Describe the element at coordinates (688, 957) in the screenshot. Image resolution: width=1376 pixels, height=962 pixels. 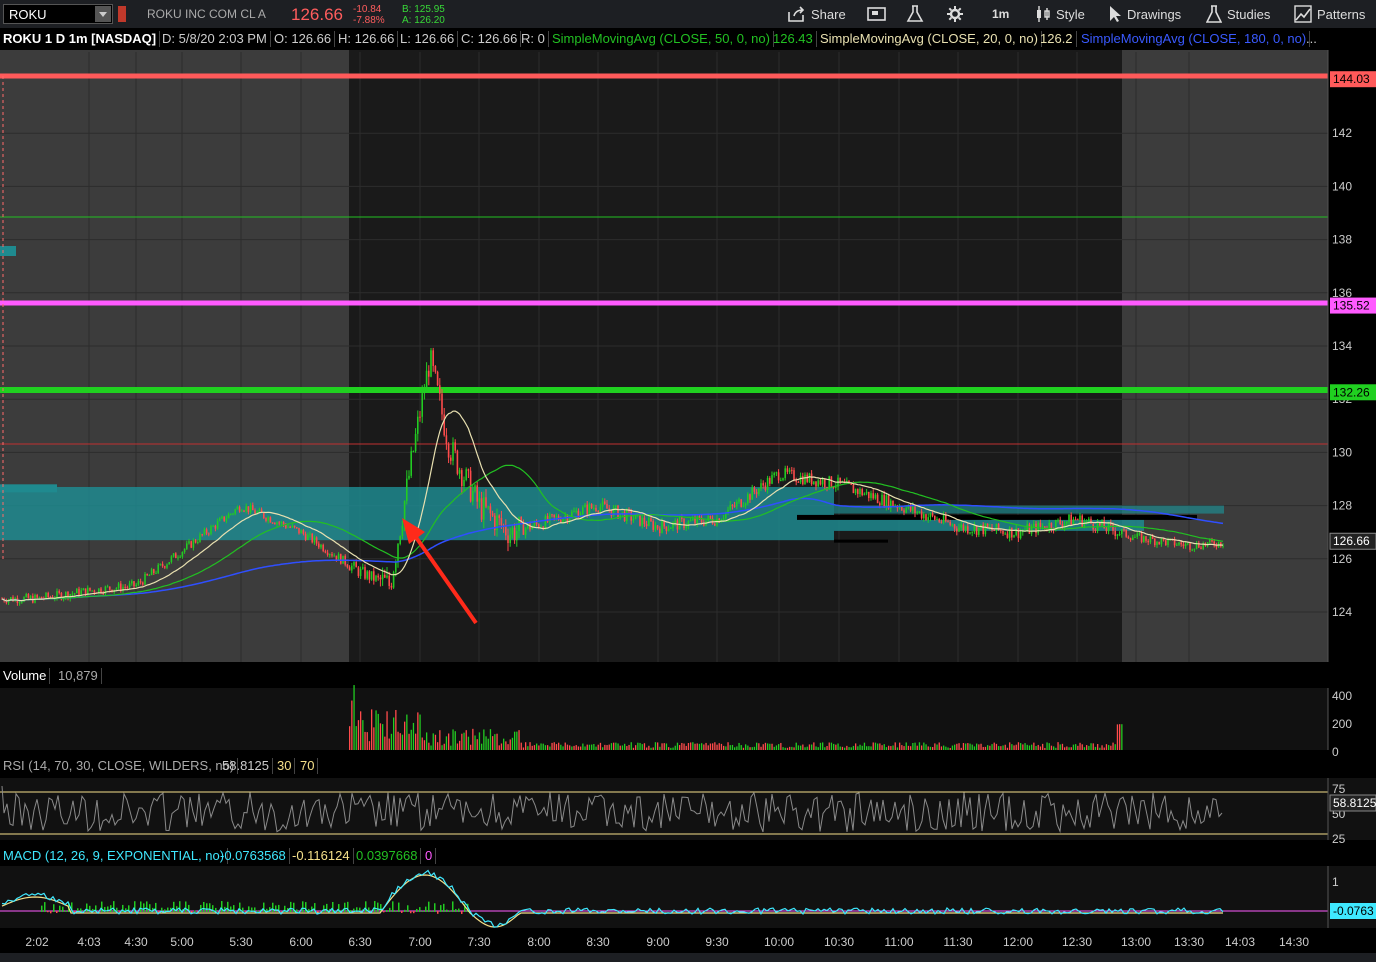
I see `status-bar` at that location.